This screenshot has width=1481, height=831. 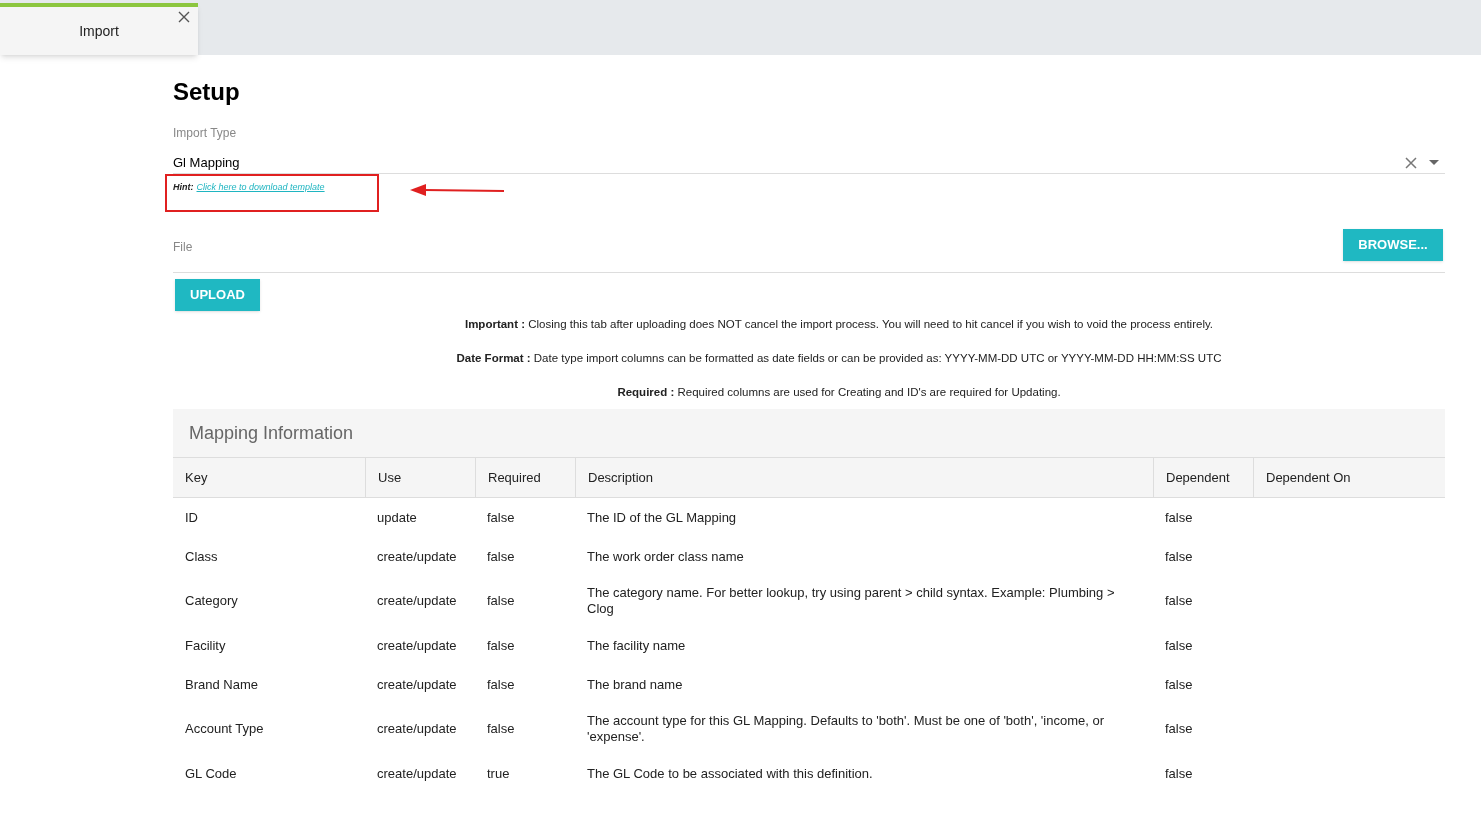 What do you see at coordinates (191, 517) in the screenshot?
I see `table-cell: ID` at bounding box center [191, 517].